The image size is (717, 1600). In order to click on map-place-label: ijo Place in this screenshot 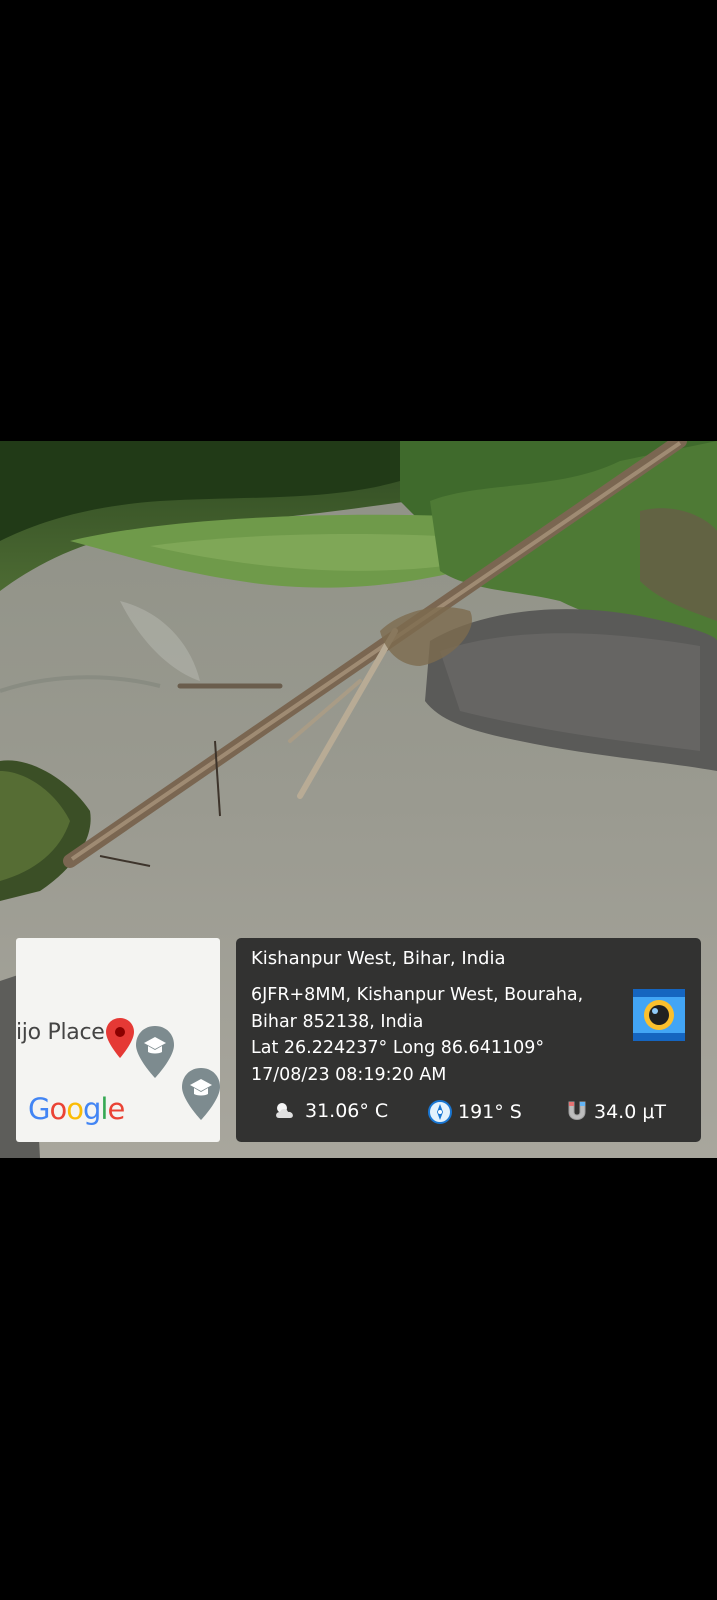, I will do `click(60, 1032)`.